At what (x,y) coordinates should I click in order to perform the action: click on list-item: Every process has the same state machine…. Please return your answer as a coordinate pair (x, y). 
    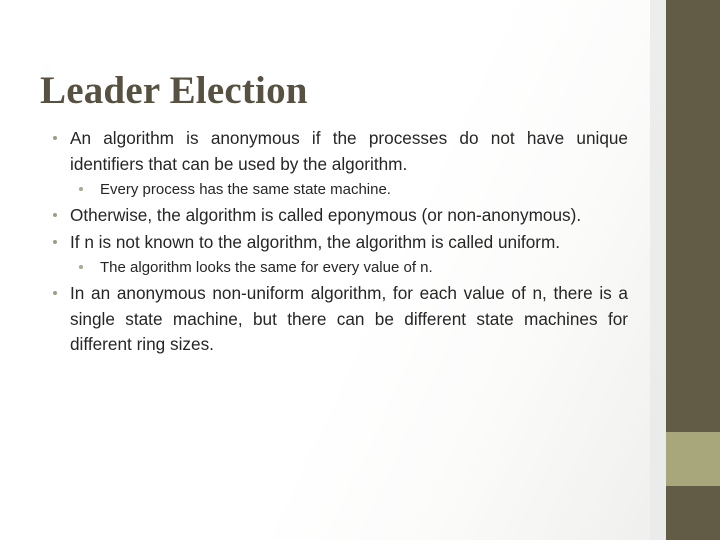
    Looking at the image, I should click on (338, 189).